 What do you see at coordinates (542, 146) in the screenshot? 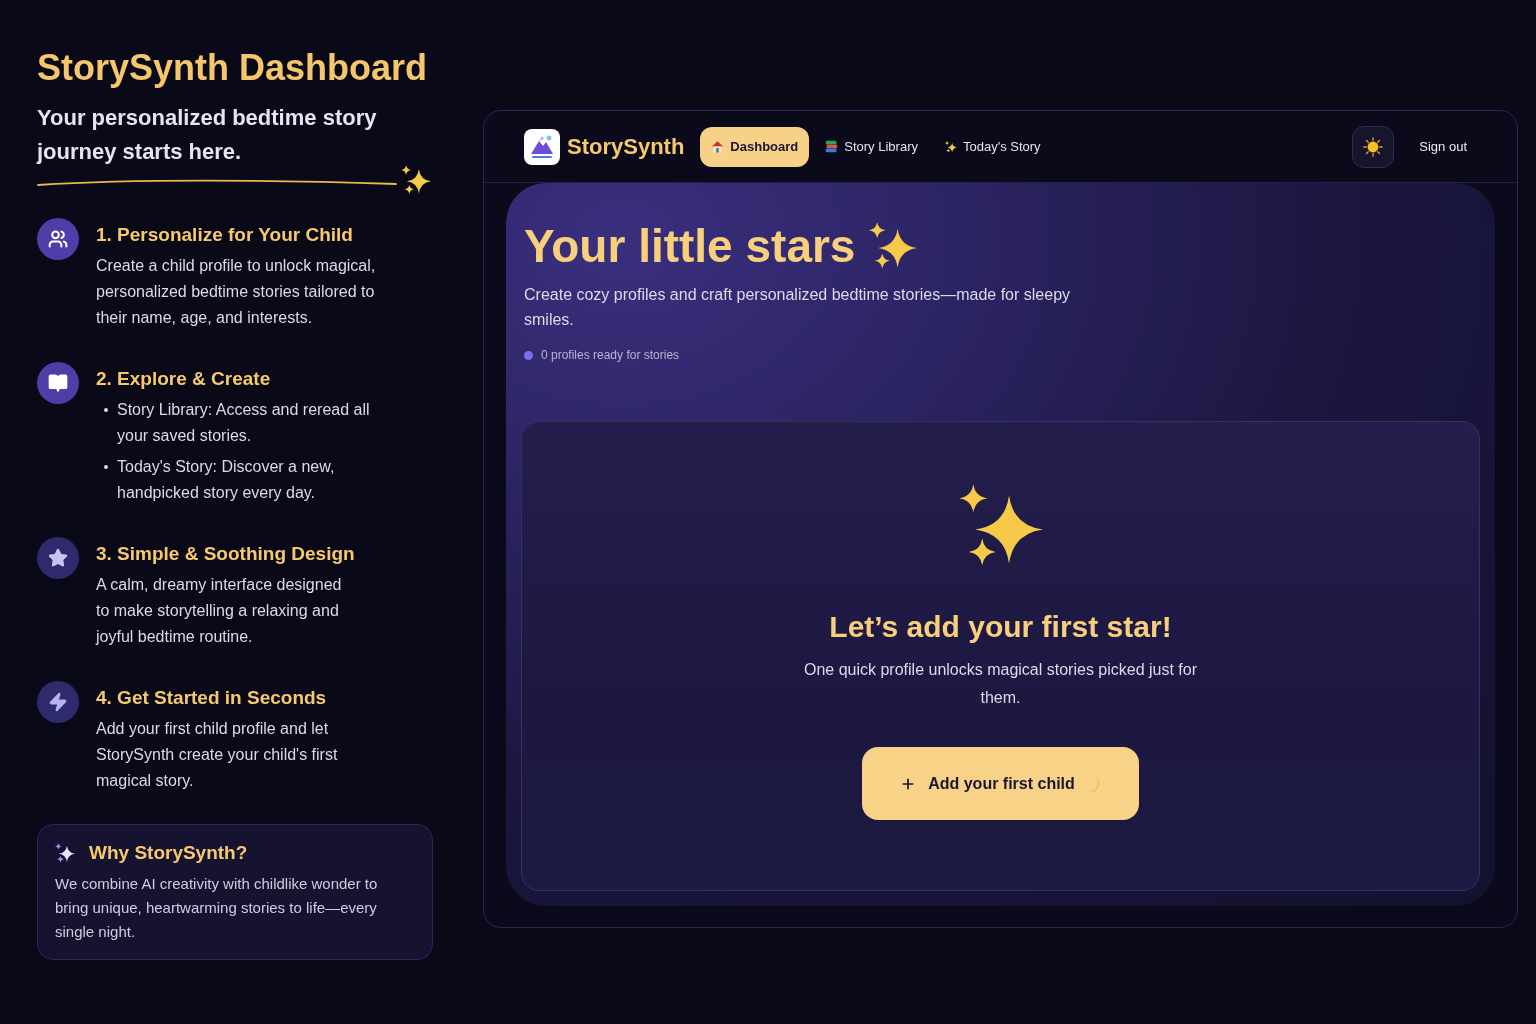
I see `logo-icon` at bounding box center [542, 146].